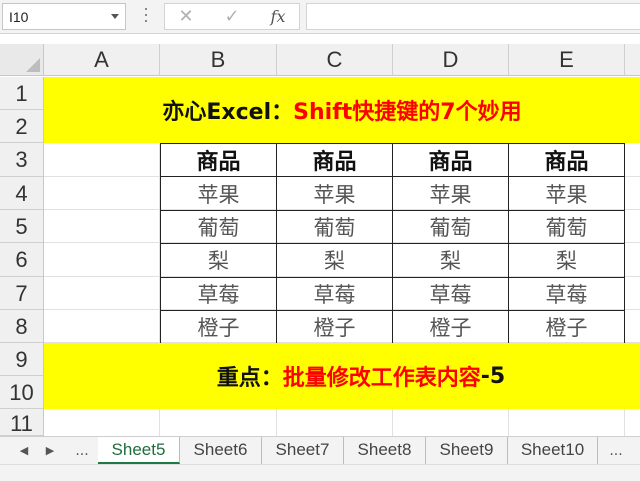  I want to click on column-header-f, so click(632, 60).